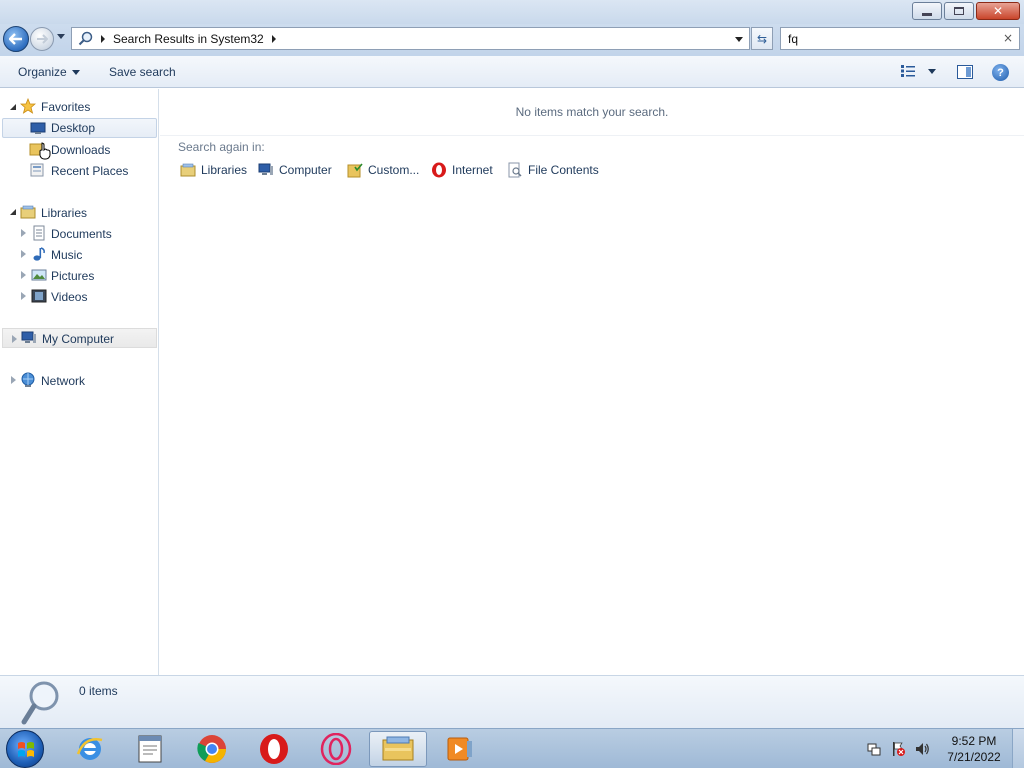 The image size is (1024, 768). What do you see at coordinates (998, 11) in the screenshot?
I see `close-button: ✕` at bounding box center [998, 11].